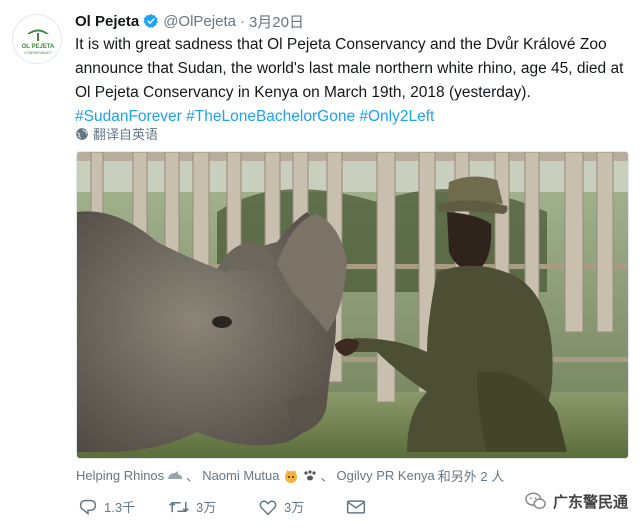 This screenshot has width=640, height=528. I want to click on reply-button: 1.3千, so click(123, 506).